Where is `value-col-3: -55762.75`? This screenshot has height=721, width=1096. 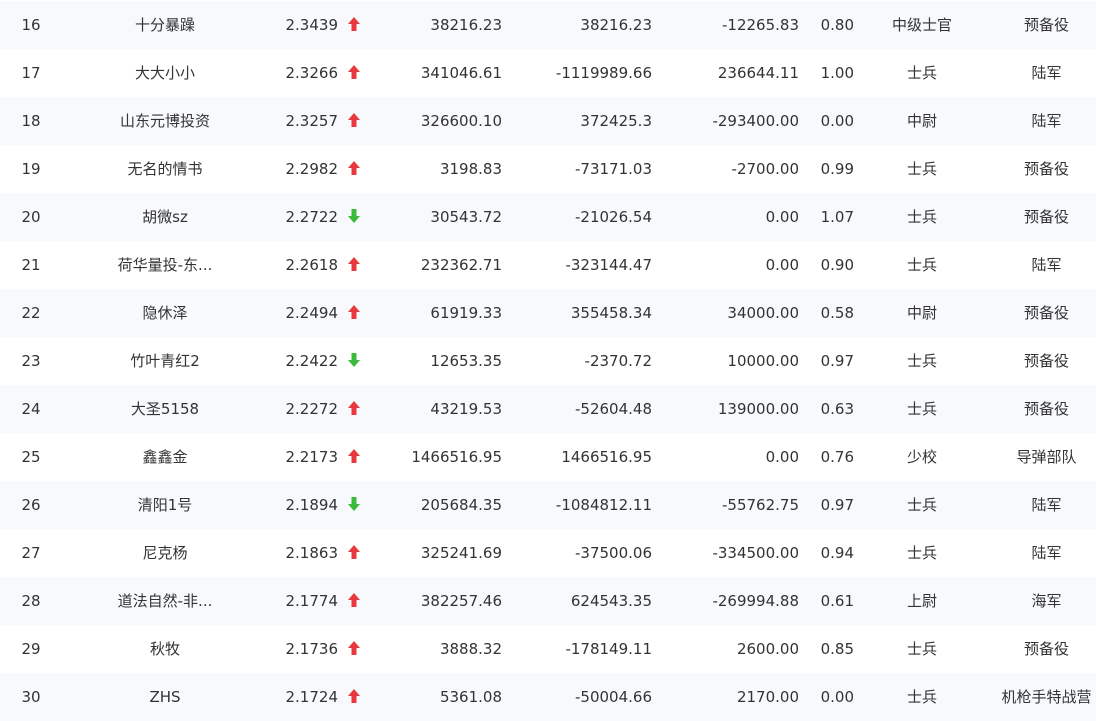
value-col-3: -55762.75 is located at coordinates (760, 505).